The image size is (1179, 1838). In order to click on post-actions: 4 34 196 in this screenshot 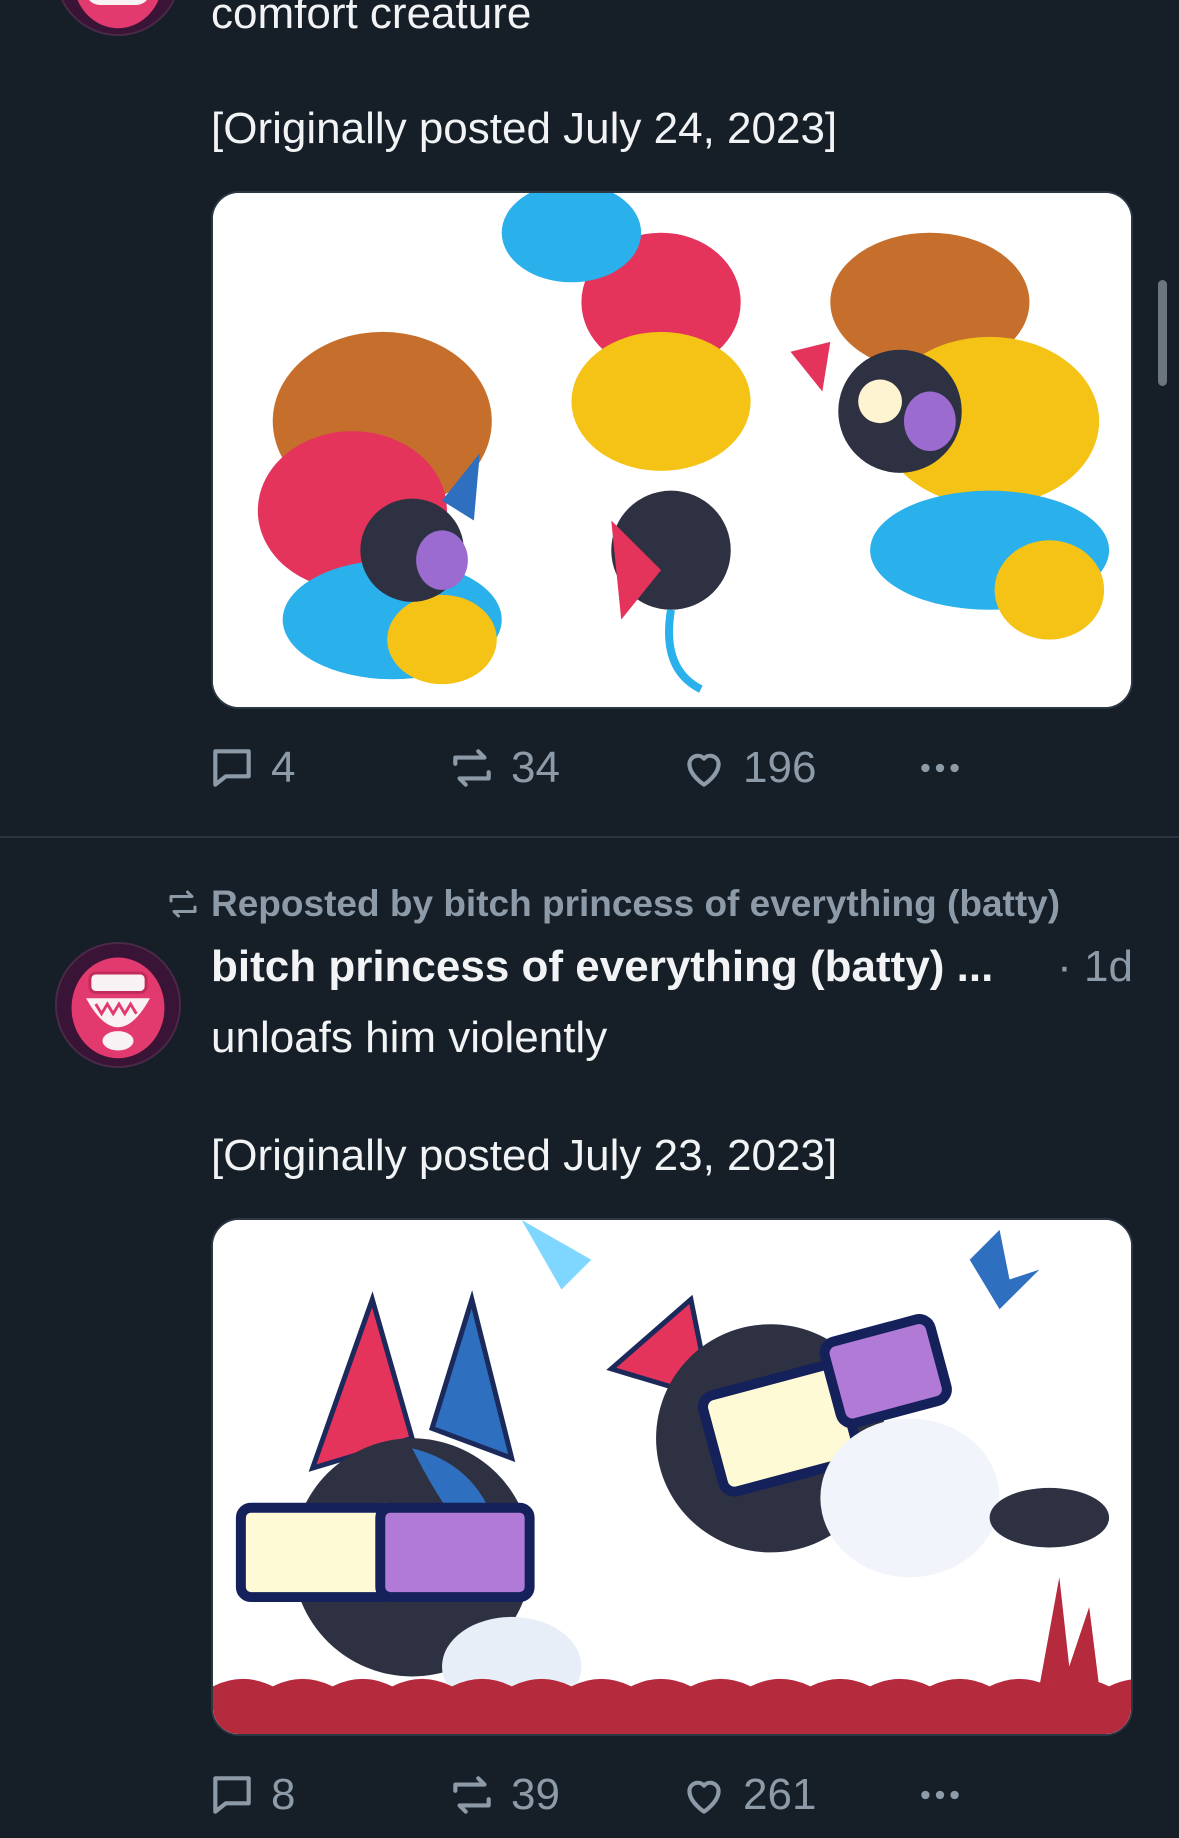, I will do `click(607, 768)`.